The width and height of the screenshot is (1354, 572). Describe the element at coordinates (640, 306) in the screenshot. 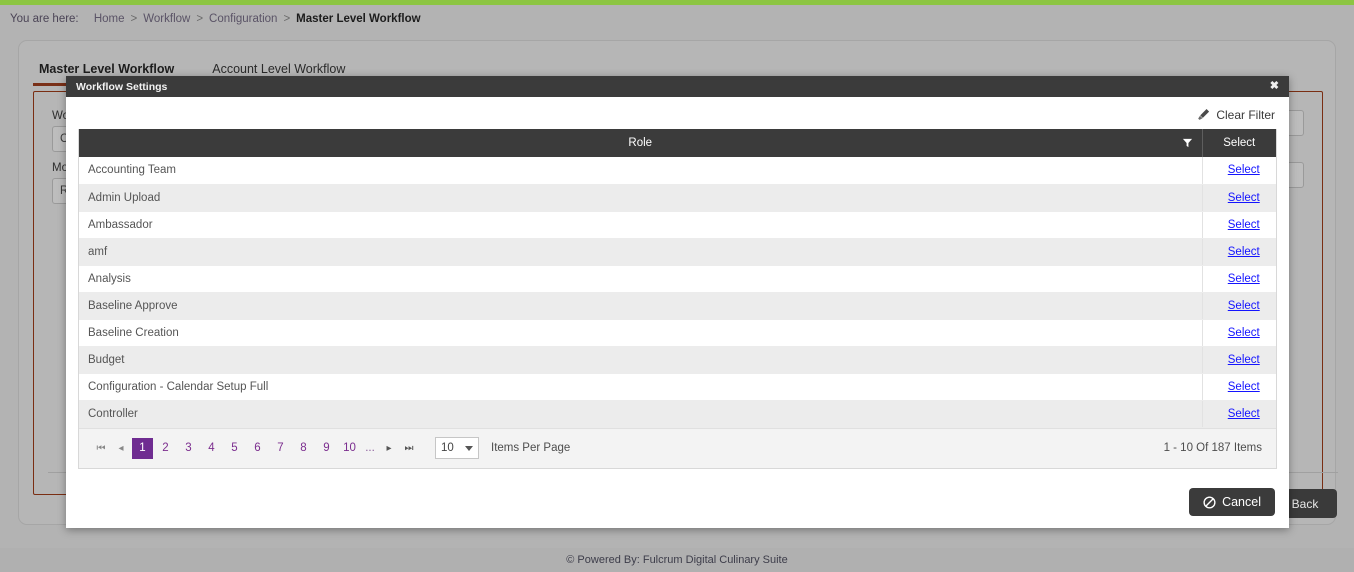

I see `cell-role-name: Baseline Approve` at that location.